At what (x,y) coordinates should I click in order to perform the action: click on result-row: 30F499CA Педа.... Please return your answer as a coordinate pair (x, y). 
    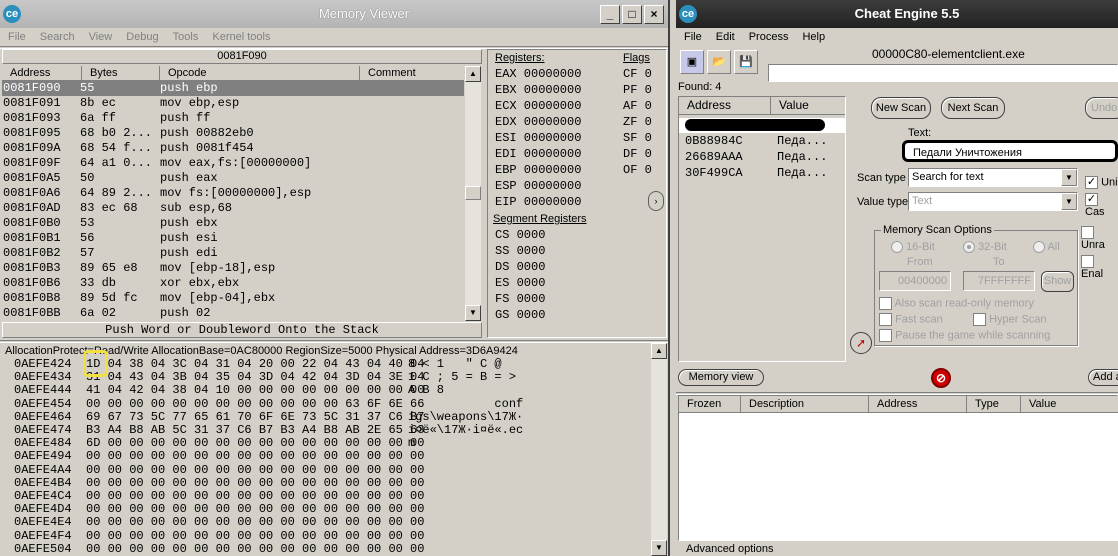
    Looking at the image, I should click on (762, 173).